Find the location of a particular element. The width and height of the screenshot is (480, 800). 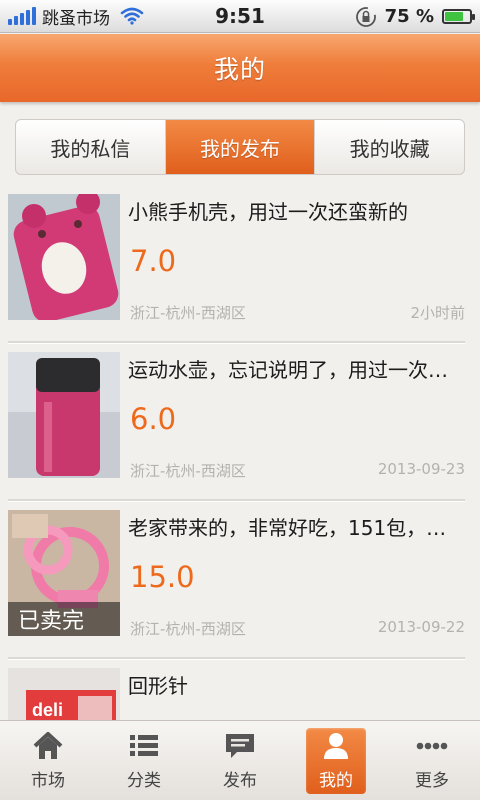

bottom-tab-bar: 市场 分类 发布 我的 更多 is located at coordinates (240, 760).